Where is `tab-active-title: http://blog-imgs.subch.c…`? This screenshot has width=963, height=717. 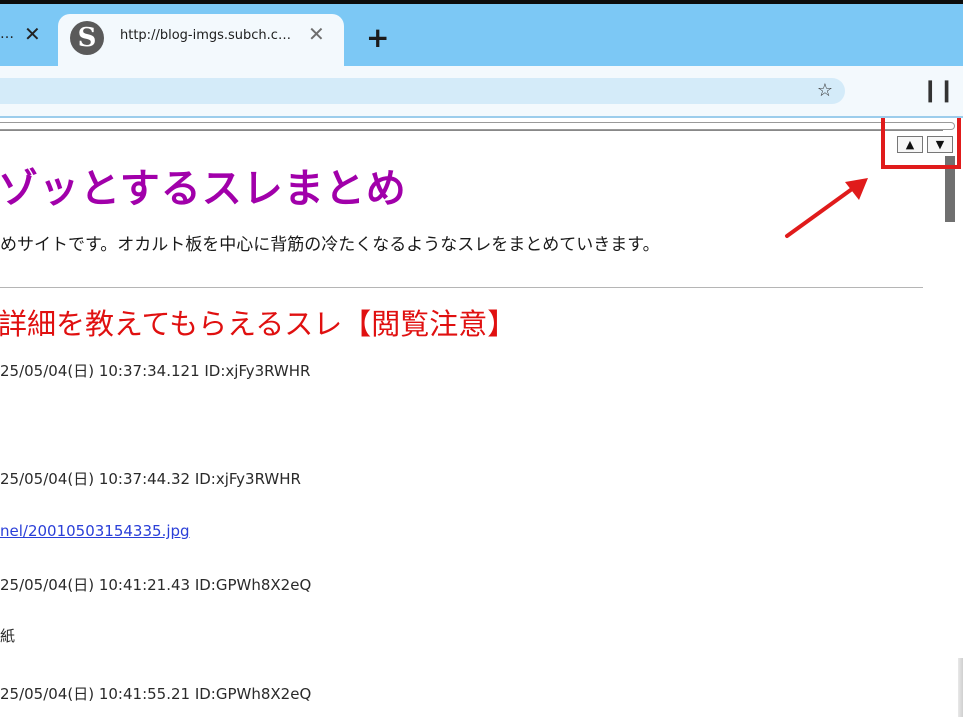 tab-active-title: http://blog-imgs.subch.c… is located at coordinates (205, 35).